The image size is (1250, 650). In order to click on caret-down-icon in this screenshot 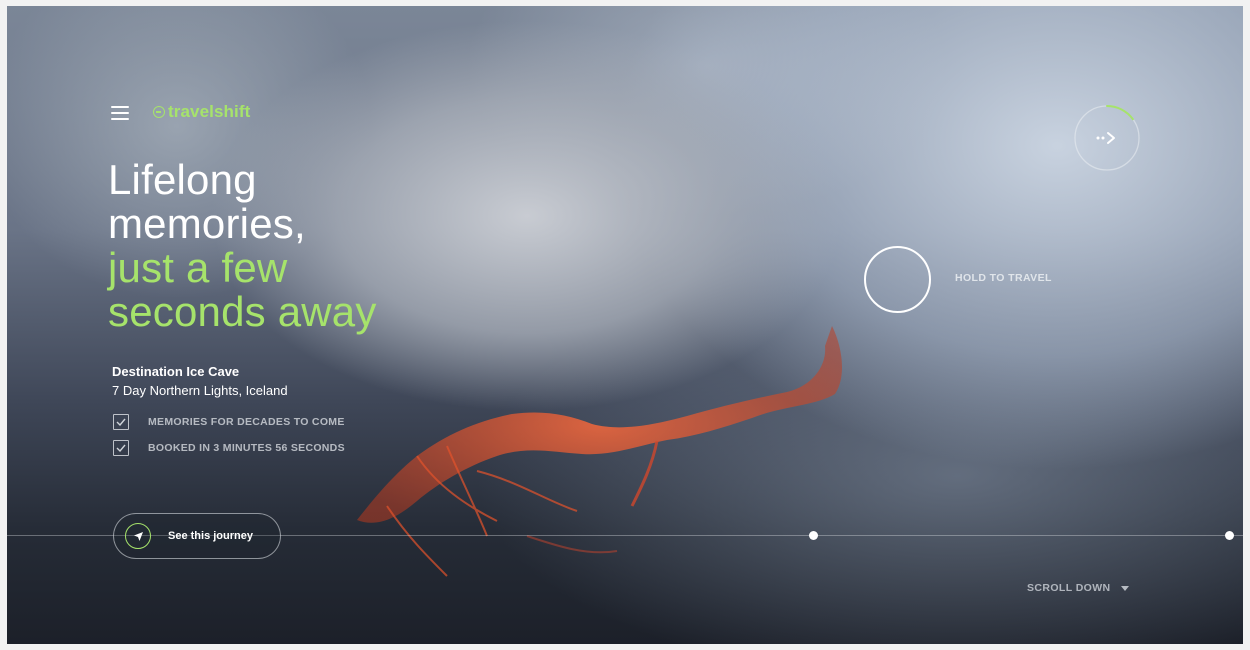, I will do `click(1124, 588)`.